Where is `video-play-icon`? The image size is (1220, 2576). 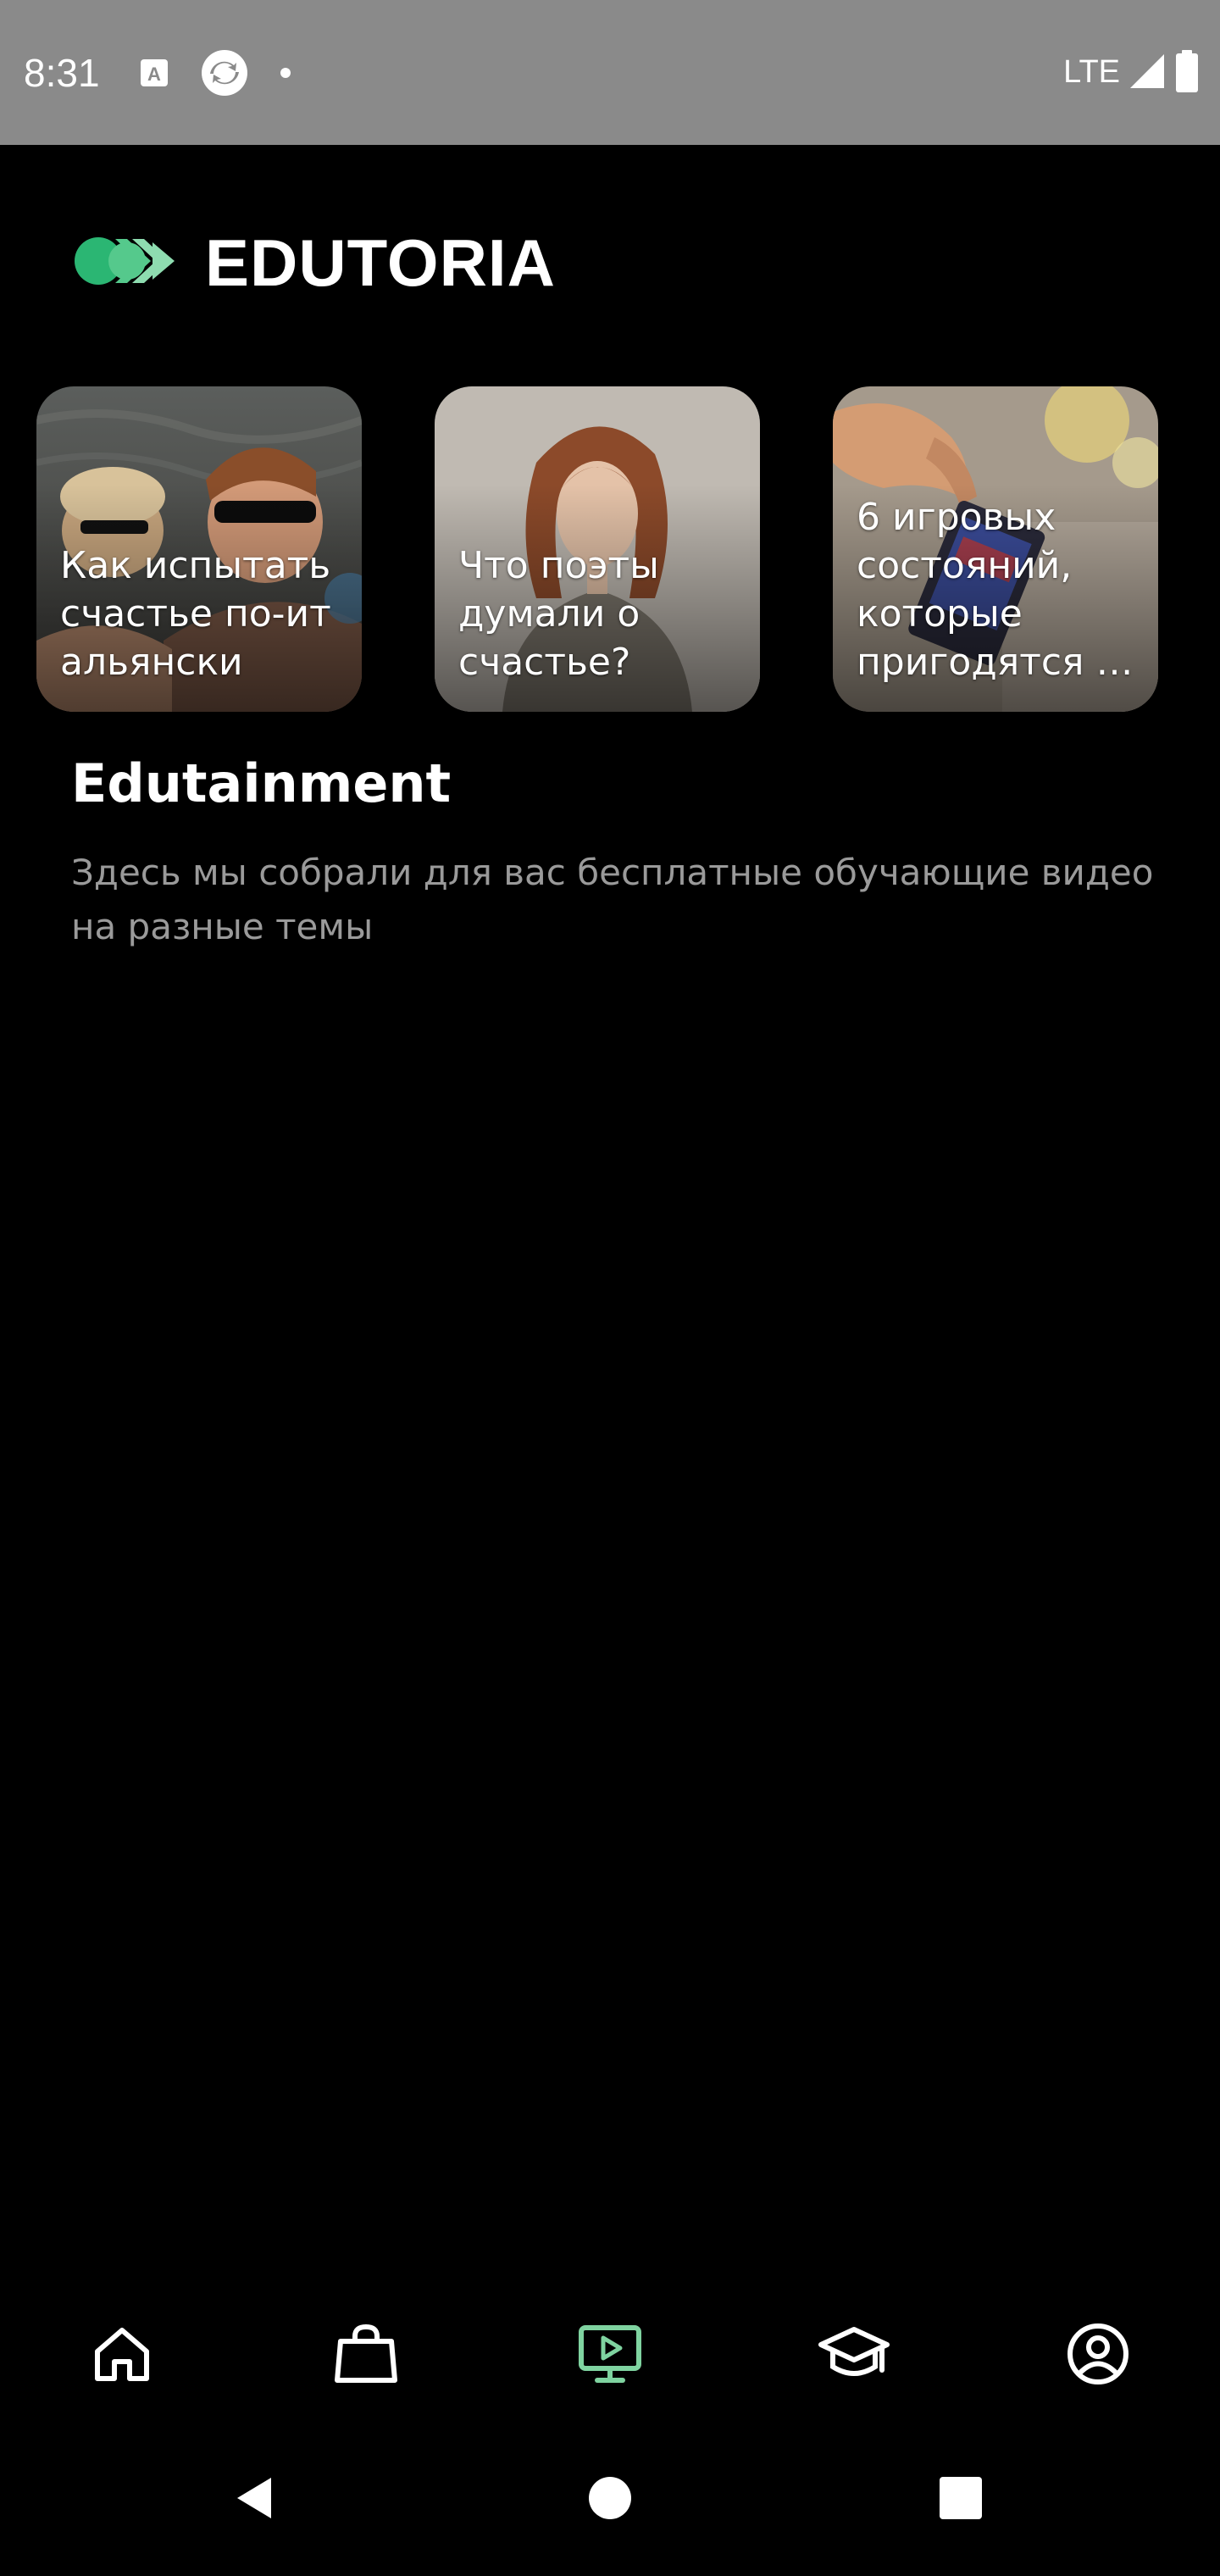
video-play-icon is located at coordinates (610, 2356).